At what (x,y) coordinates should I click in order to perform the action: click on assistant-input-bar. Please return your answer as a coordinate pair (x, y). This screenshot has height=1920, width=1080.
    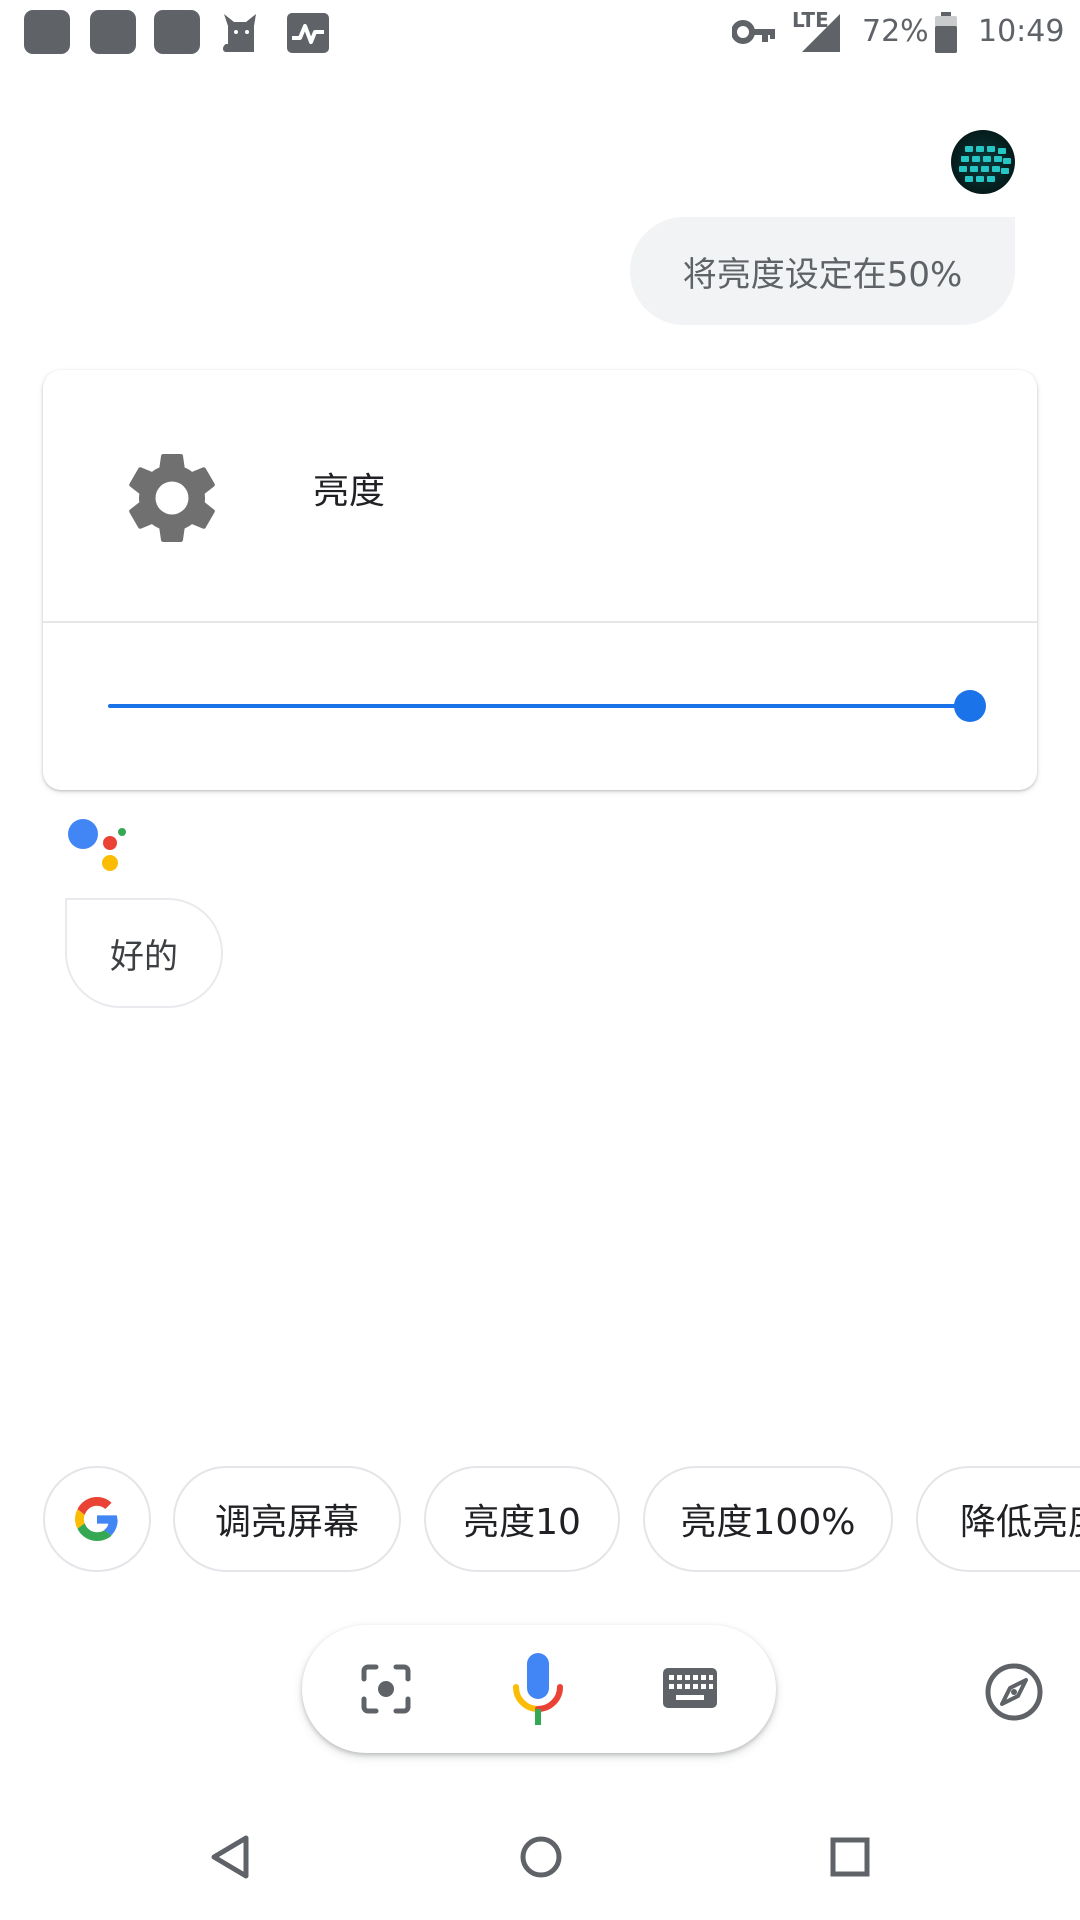
    Looking at the image, I should click on (539, 1689).